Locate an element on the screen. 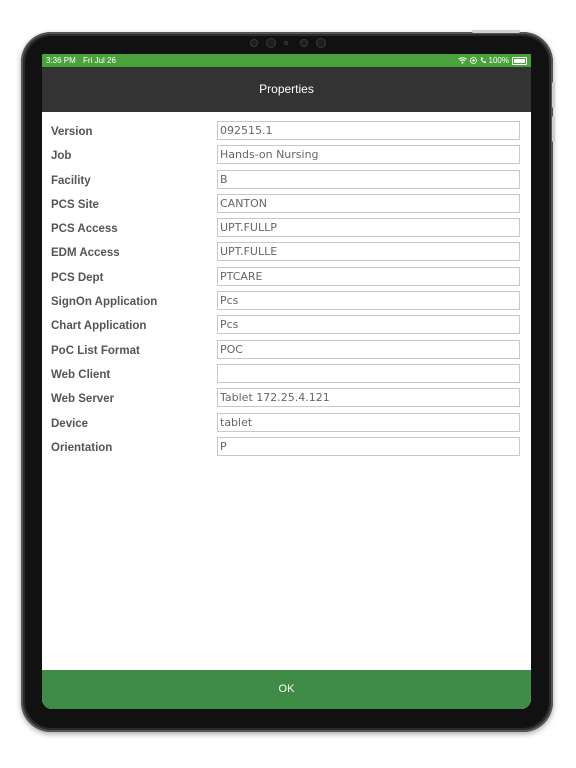 This screenshot has height=768, width=576. nav-bar: Properties is located at coordinates (286, 89).